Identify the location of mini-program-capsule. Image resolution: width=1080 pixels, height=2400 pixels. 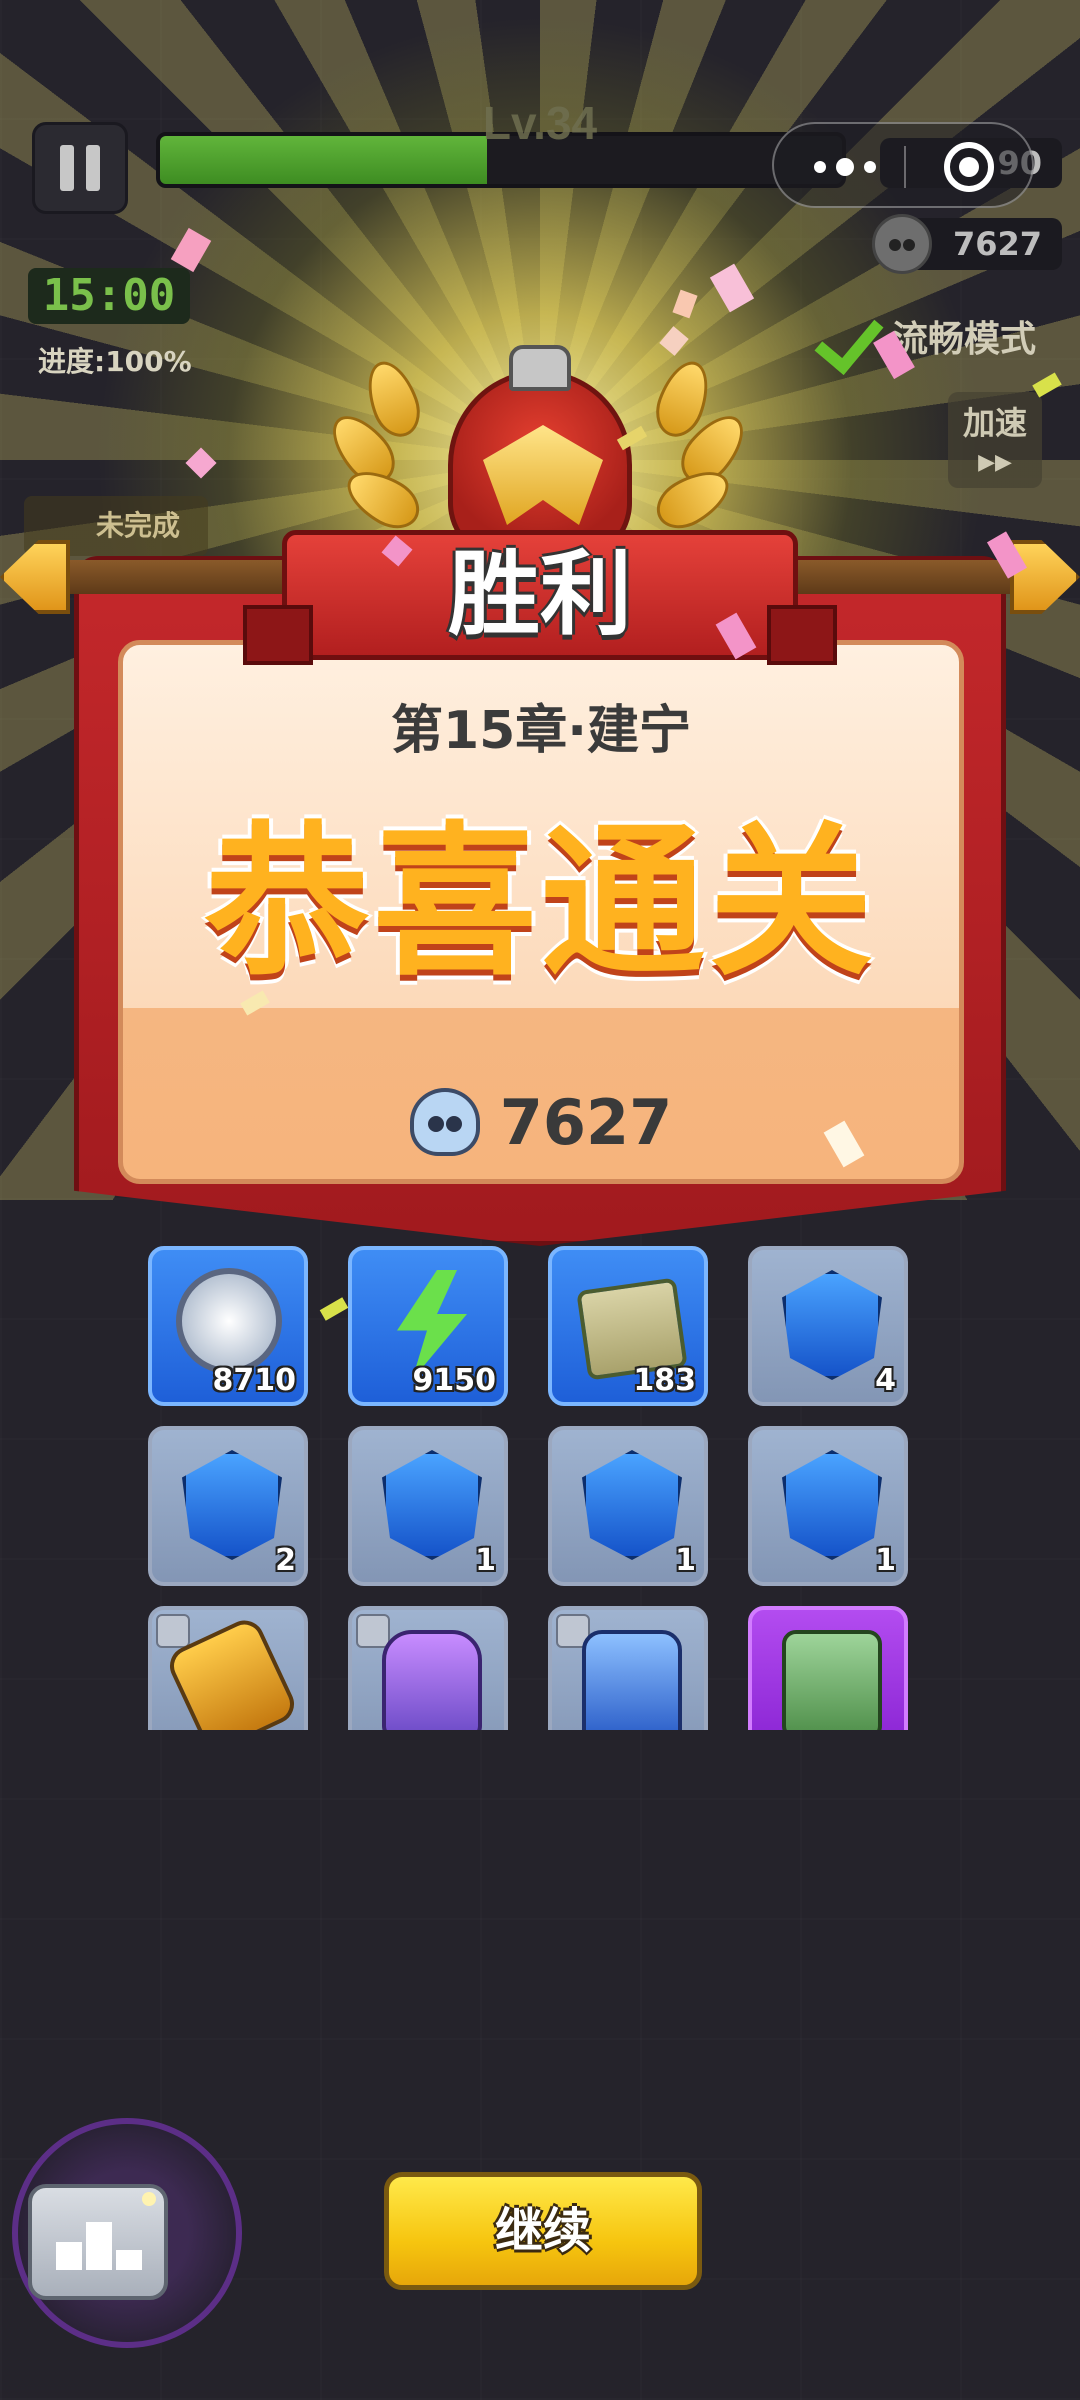
(903, 165).